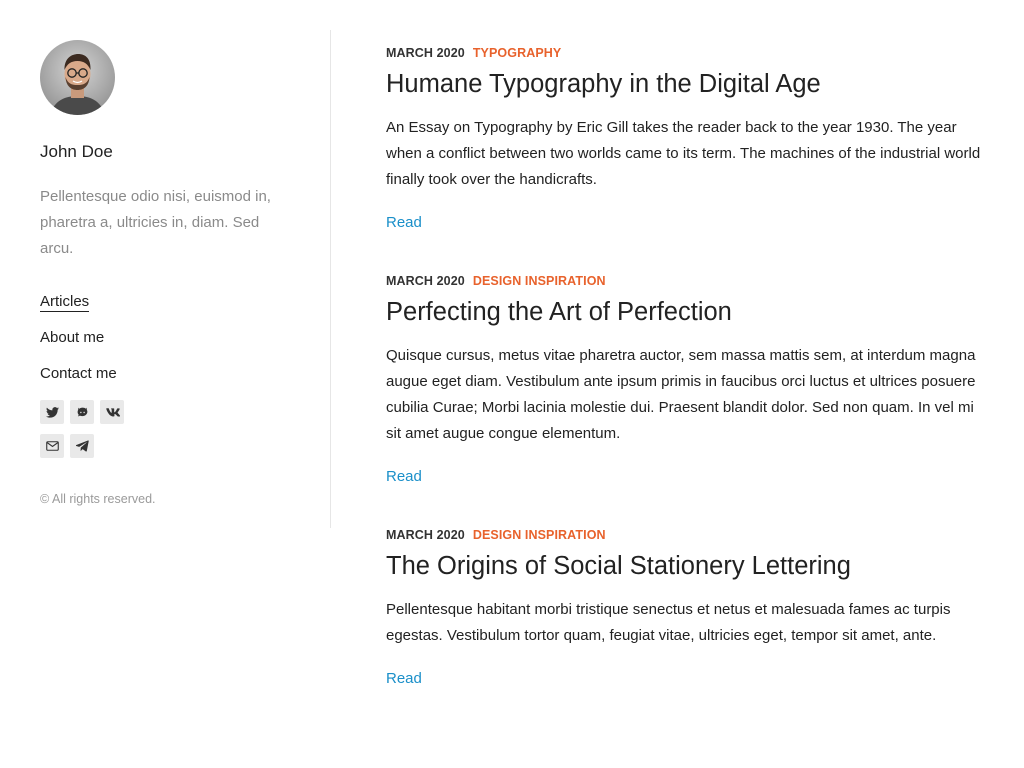 This screenshot has width=1024, height=768. Describe the element at coordinates (65, 302) in the screenshot. I see `nav-item-label: Articles` at that location.